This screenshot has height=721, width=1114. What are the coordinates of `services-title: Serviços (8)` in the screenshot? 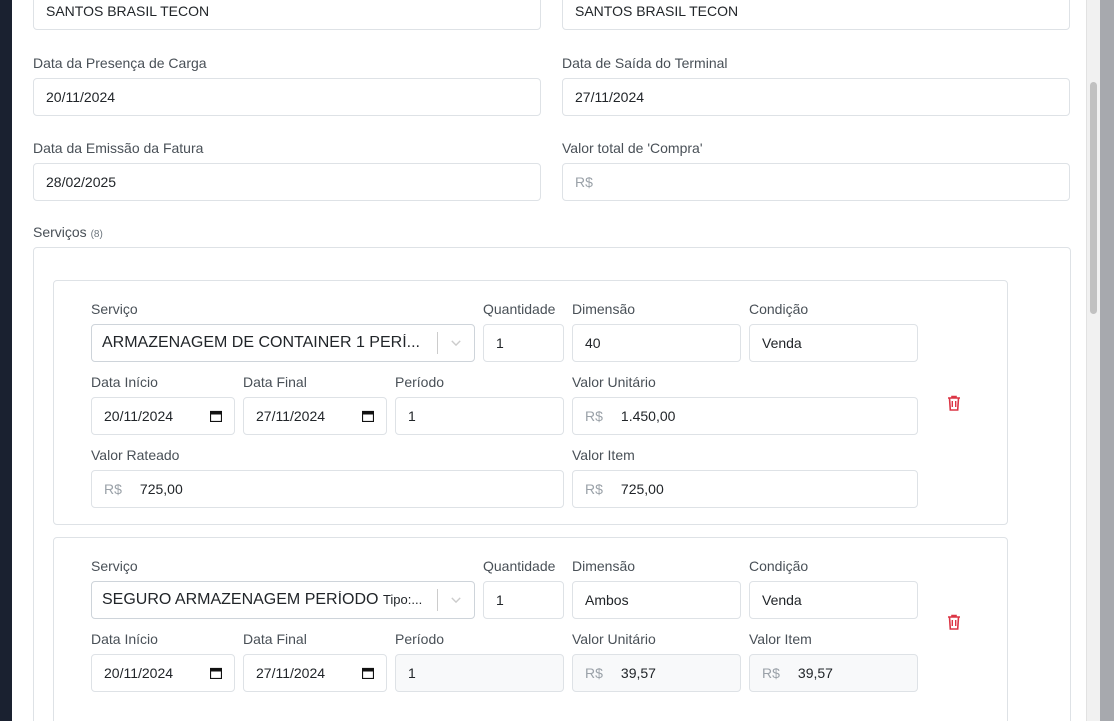 It's located at (68, 232).